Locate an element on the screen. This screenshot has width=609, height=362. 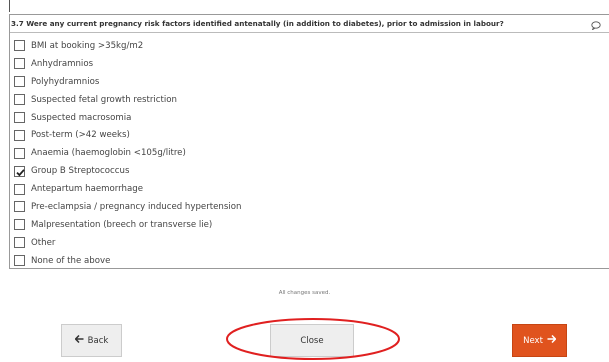
option-row: Suspected macrosomia is located at coordinates (311, 118).